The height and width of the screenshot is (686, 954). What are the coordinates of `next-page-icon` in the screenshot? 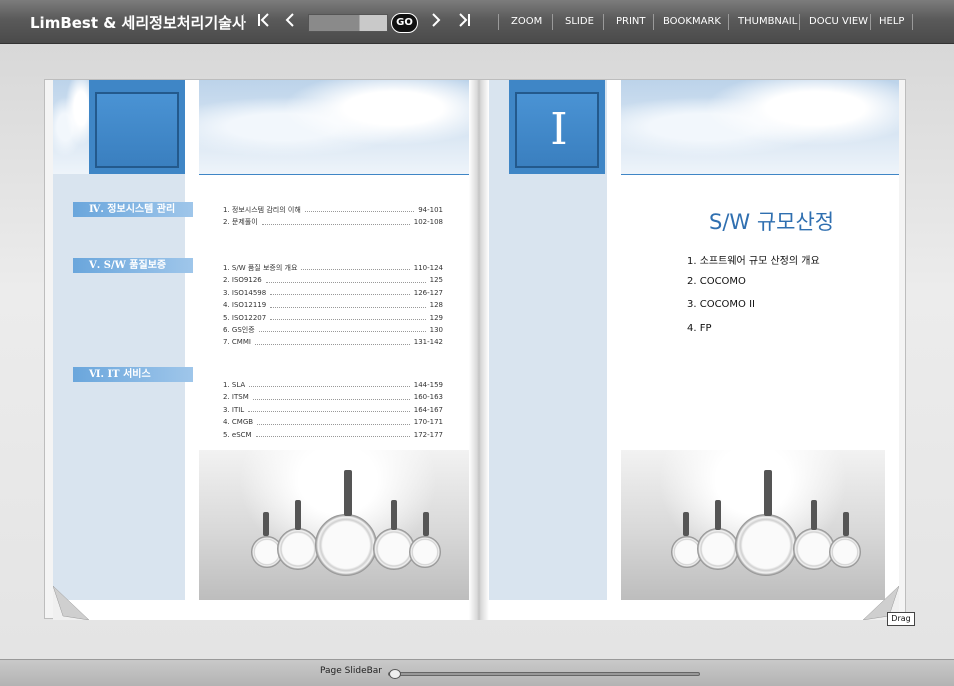 It's located at (436, 22).